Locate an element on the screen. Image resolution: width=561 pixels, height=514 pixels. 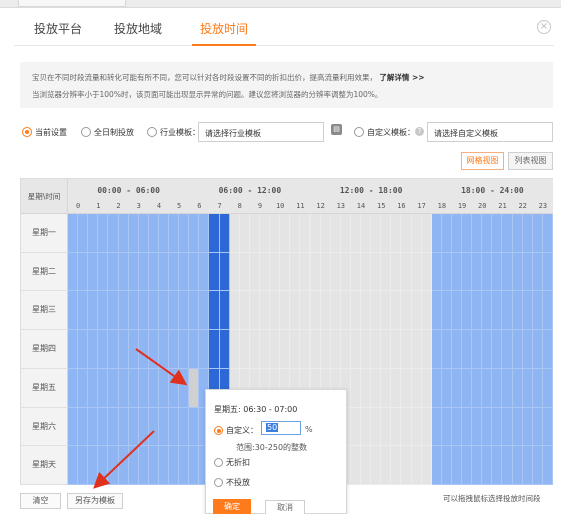
radio-industry is located at coordinates (152, 132).